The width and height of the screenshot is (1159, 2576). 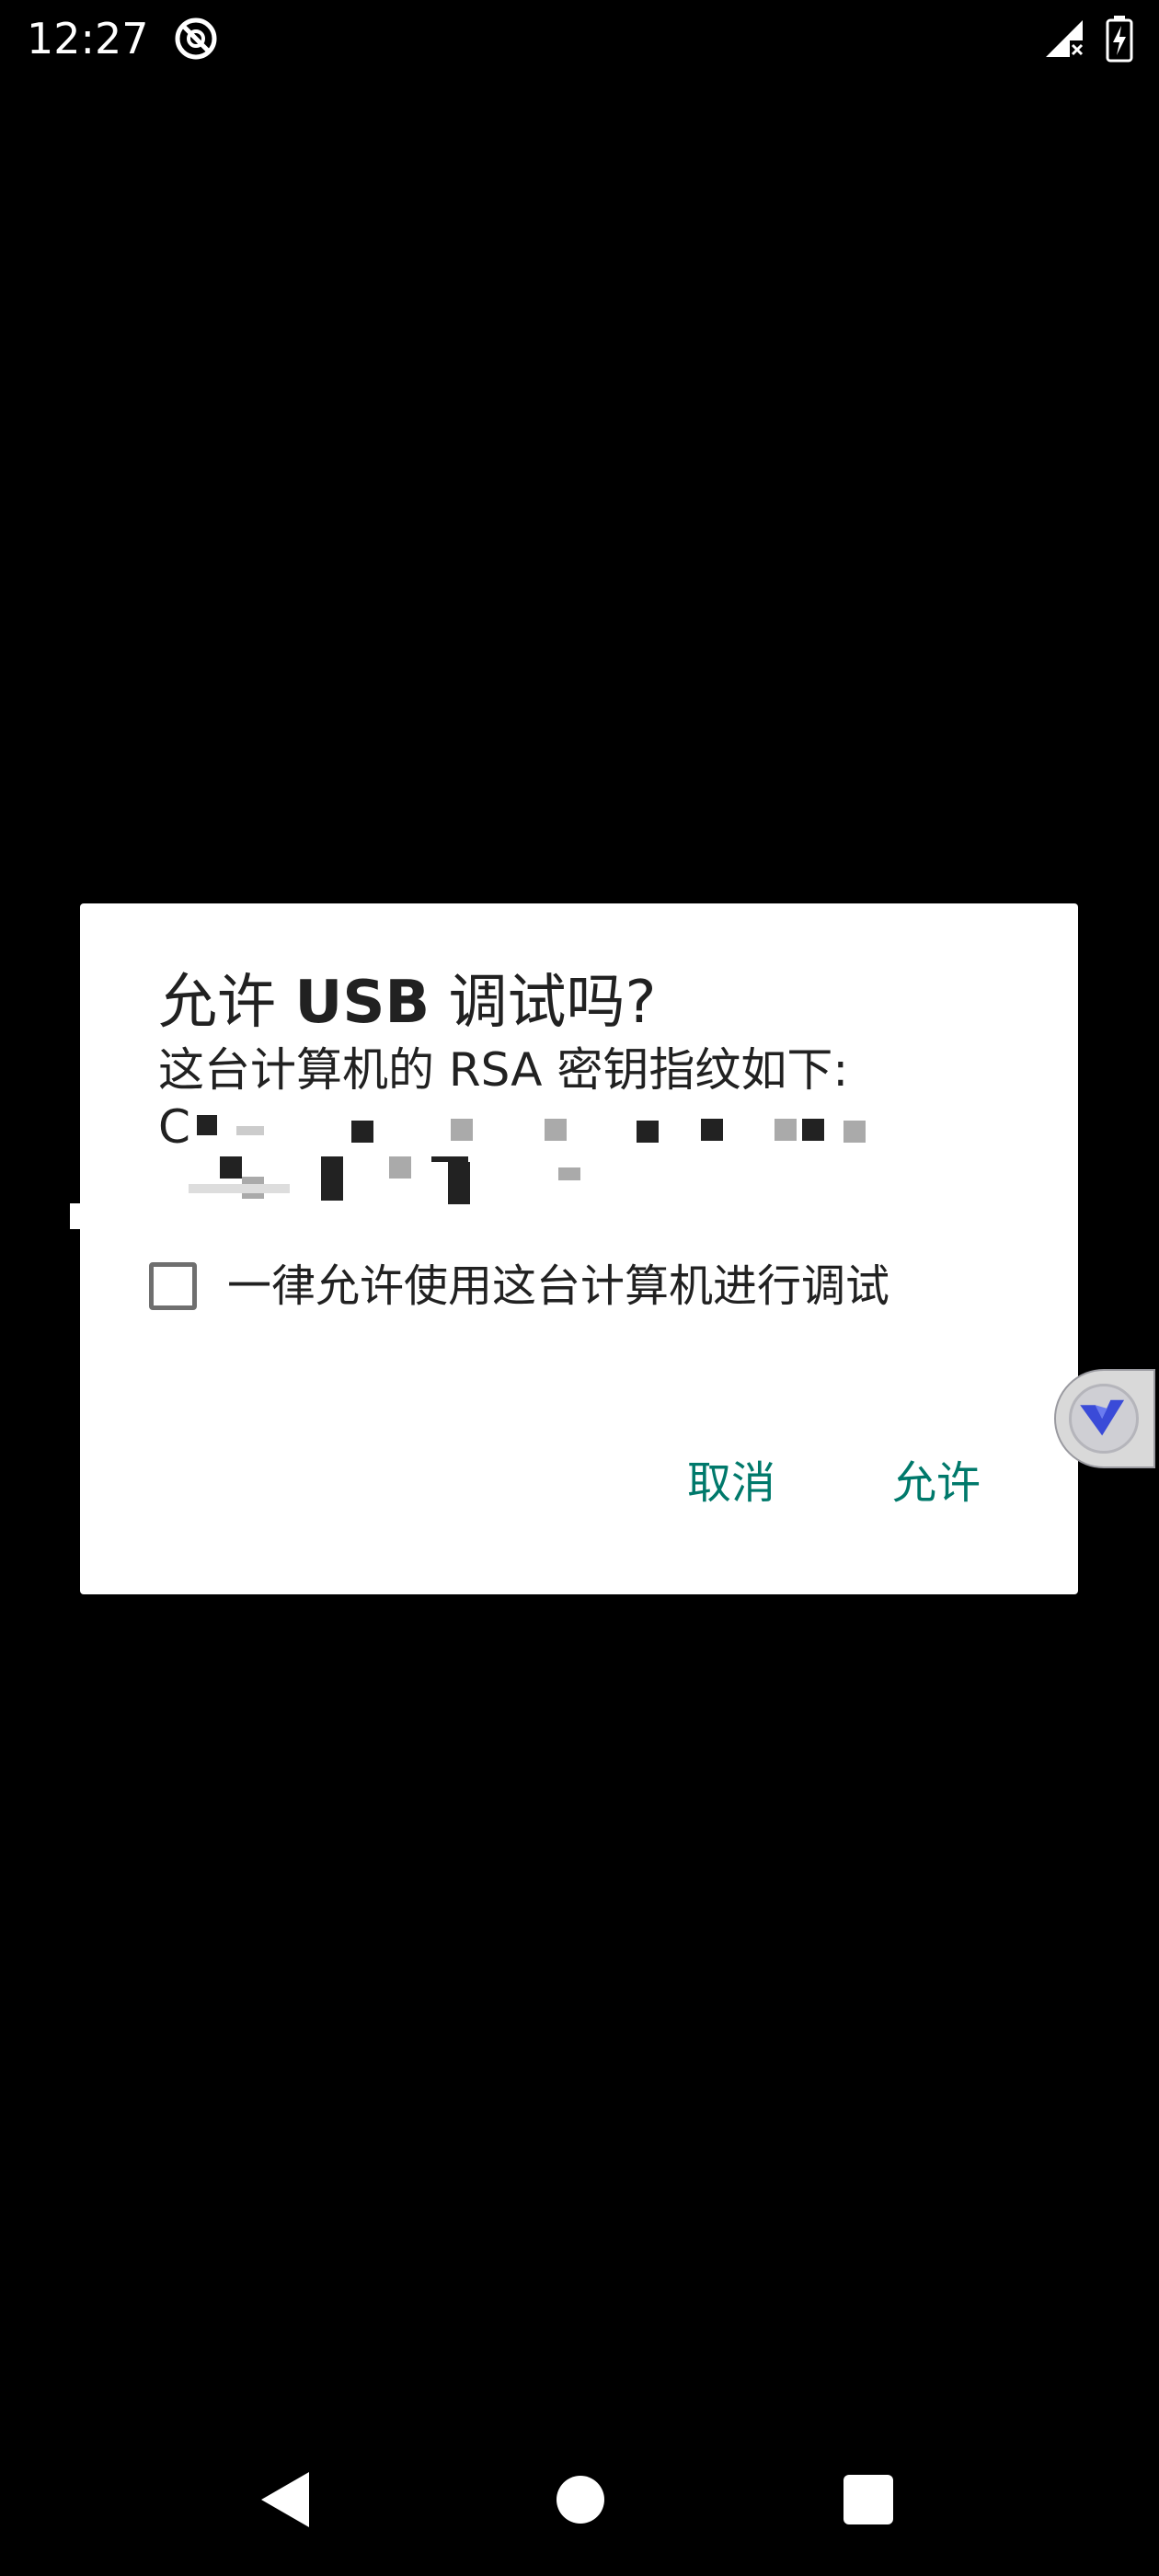 I want to click on dialog-message: 这台计算机的 RSA 密钥指纹如下:, so click(x=503, y=1070).